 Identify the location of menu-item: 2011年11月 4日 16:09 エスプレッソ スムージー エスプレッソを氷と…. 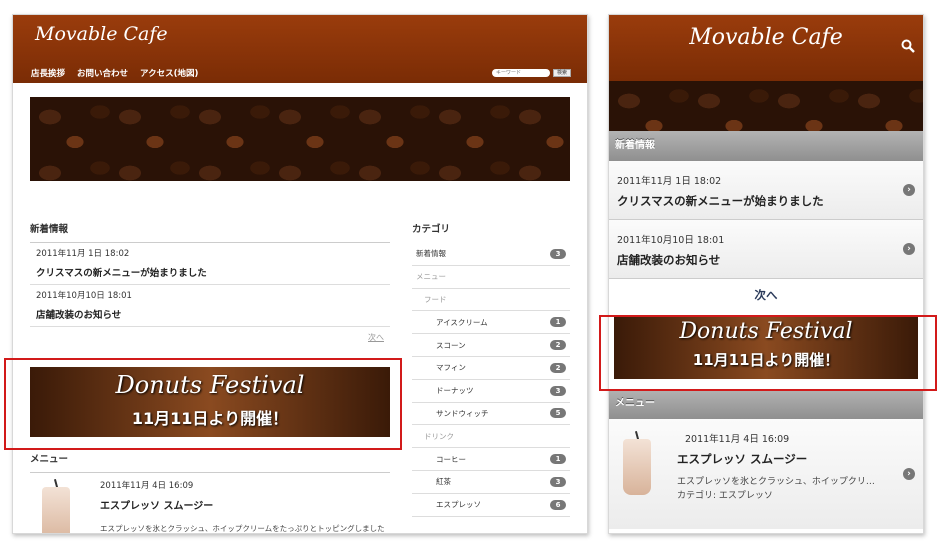
(210, 503).